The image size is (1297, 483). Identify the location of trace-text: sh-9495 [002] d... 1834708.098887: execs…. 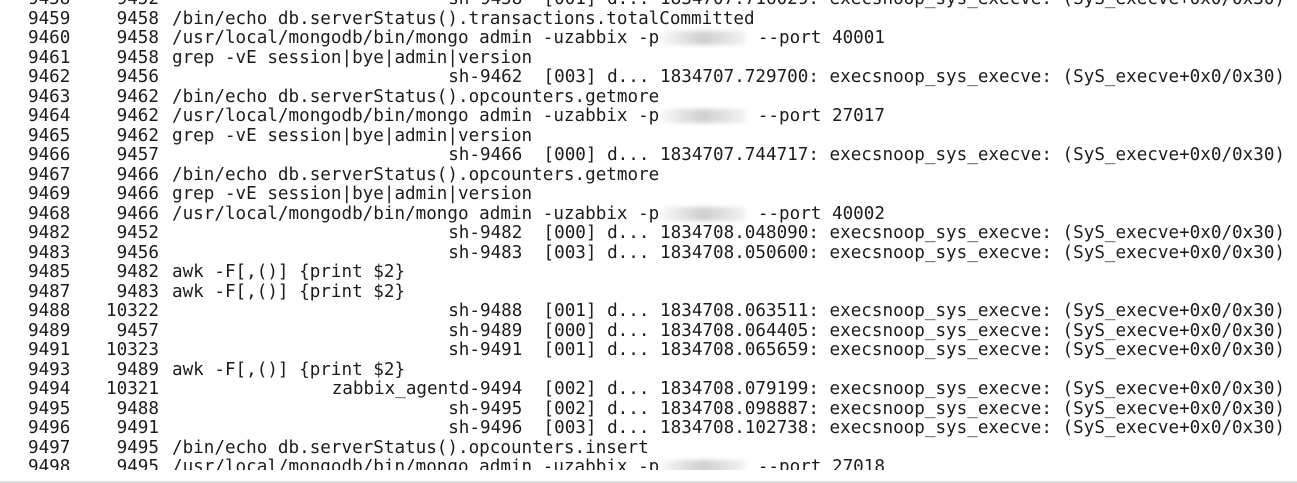
(866, 408).